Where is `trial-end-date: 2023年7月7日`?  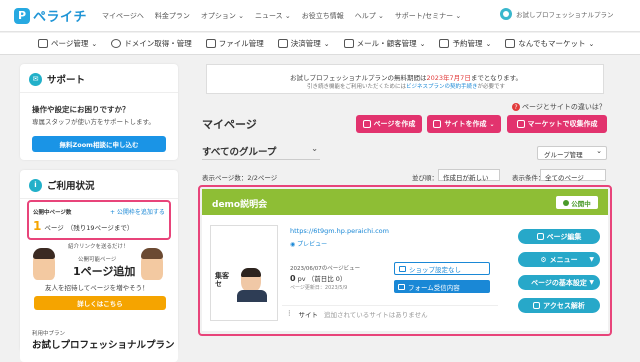 trial-end-date: 2023年7月7日 is located at coordinates (448, 78).